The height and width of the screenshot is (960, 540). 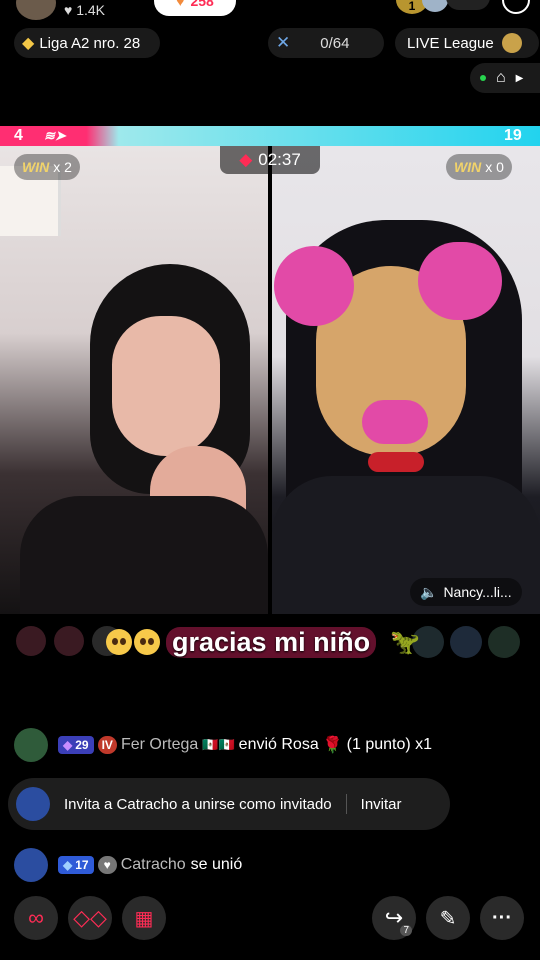 What do you see at coordinates (18, 135) in the screenshot?
I see `left-score: 4` at bounding box center [18, 135].